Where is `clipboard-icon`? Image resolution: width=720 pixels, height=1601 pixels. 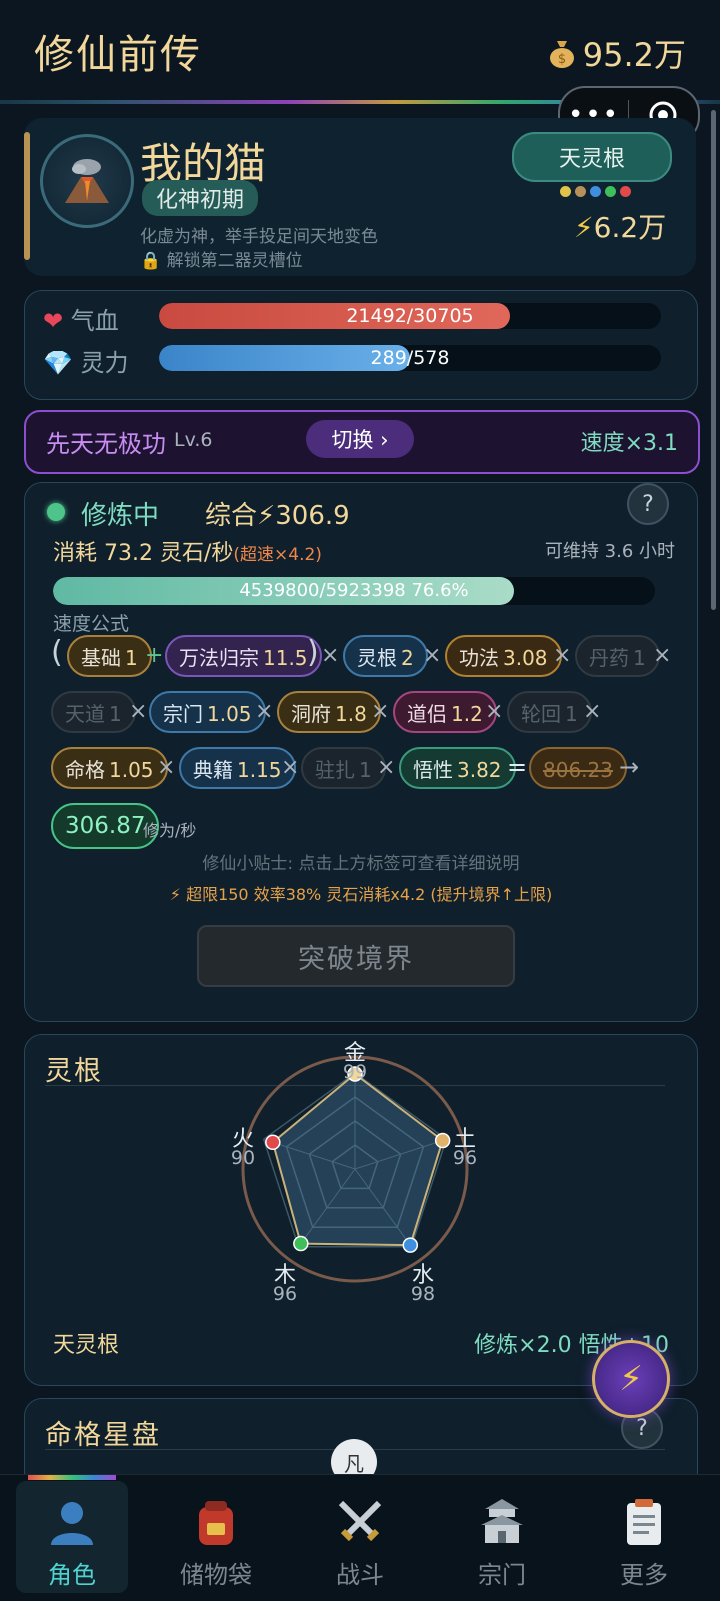 clipboard-icon is located at coordinates (644, 1522).